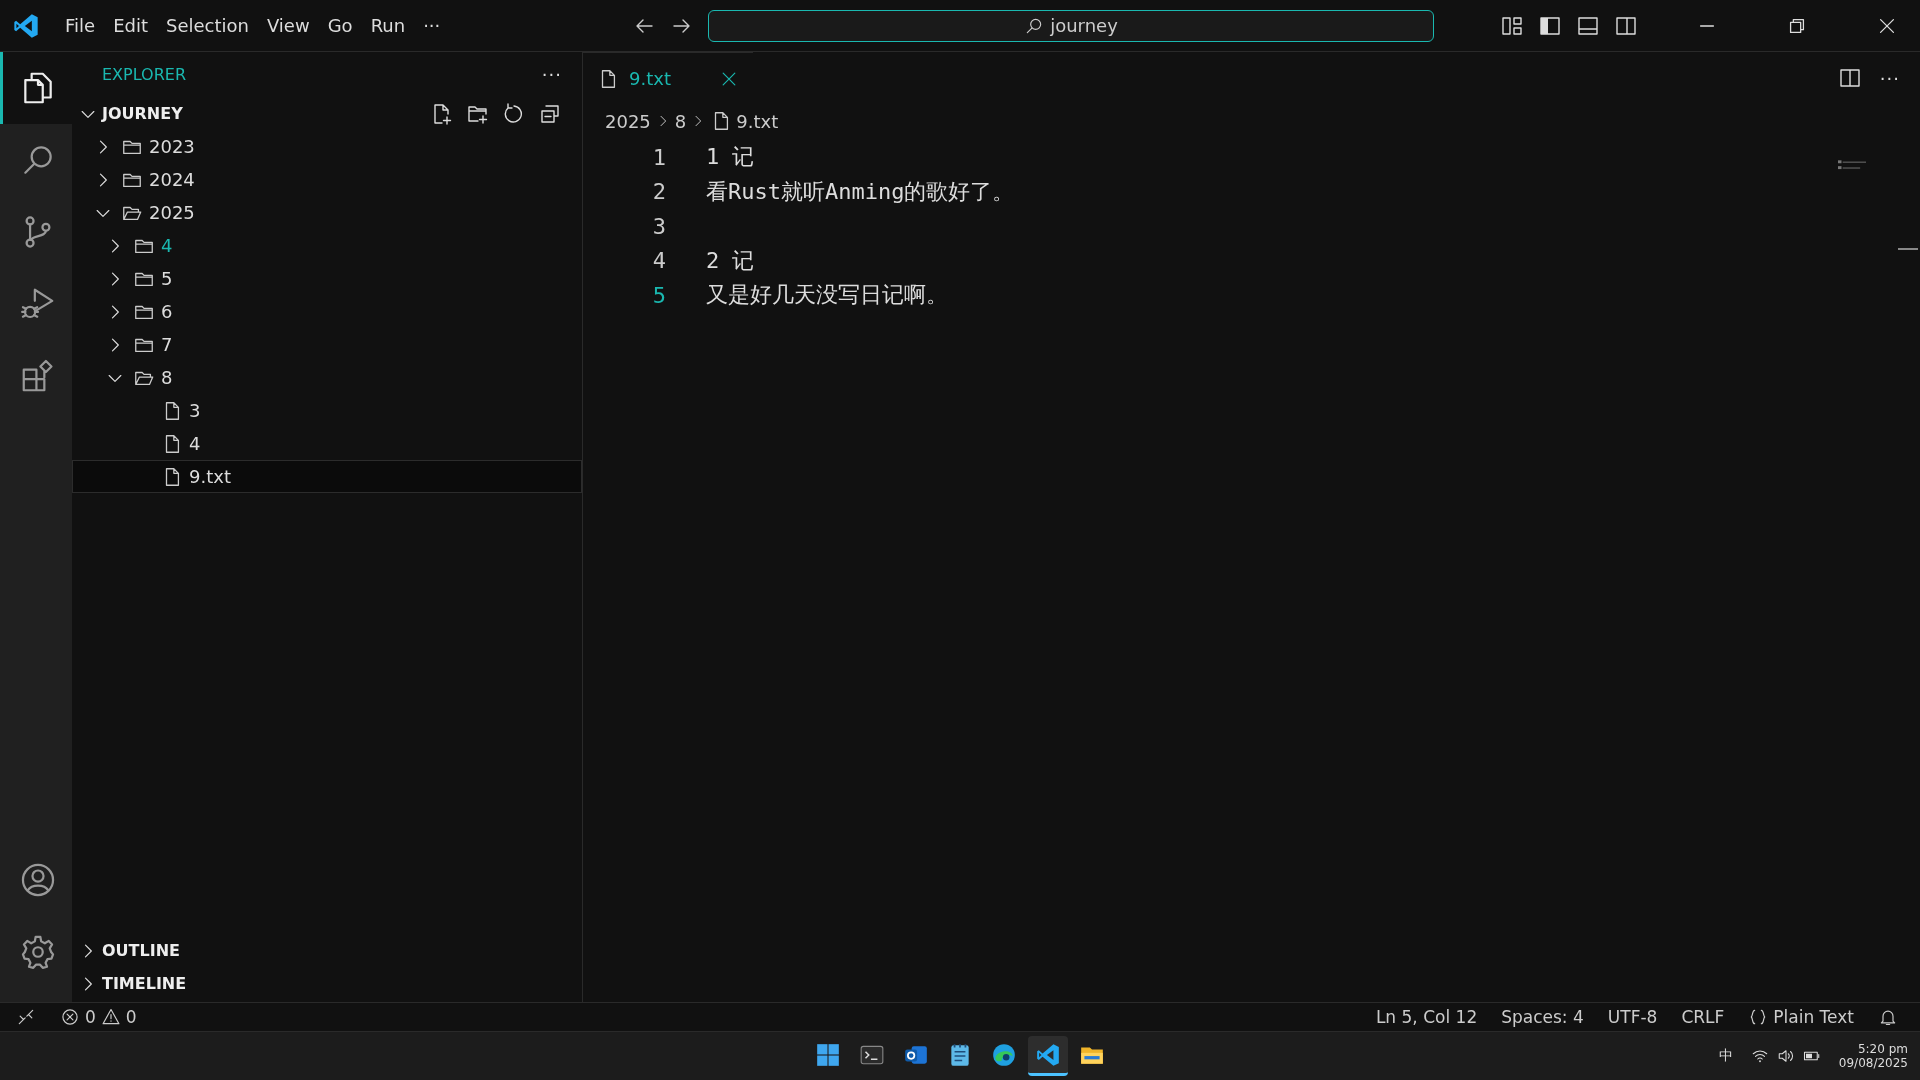 This screenshot has width=1920, height=1080. Describe the element at coordinates (1801, 1017) in the screenshot. I see `status-item: Plain Text` at that location.